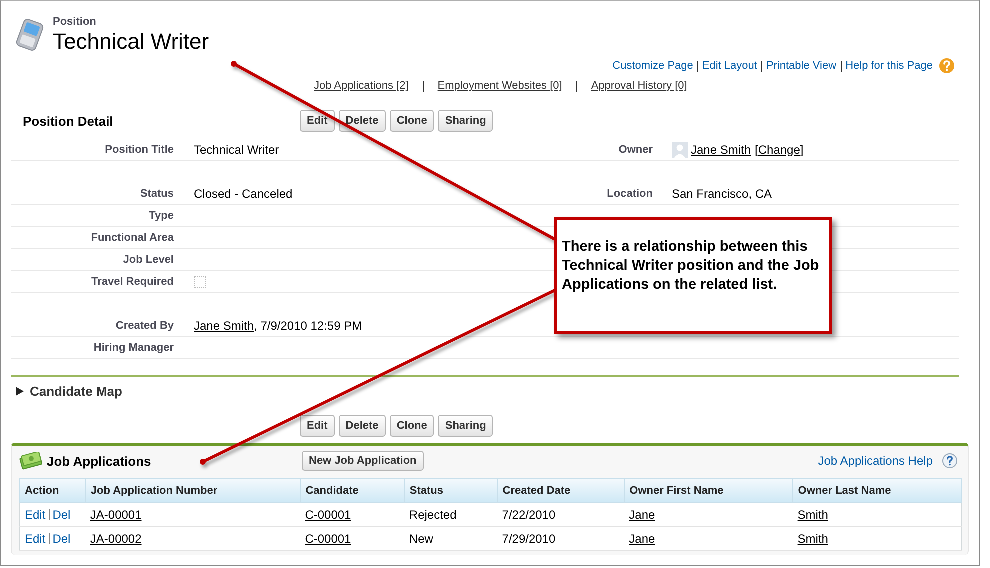  Describe the element at coordinates (224, 325) in the screenshot. I see `user-link: Jane Smith` at that location.